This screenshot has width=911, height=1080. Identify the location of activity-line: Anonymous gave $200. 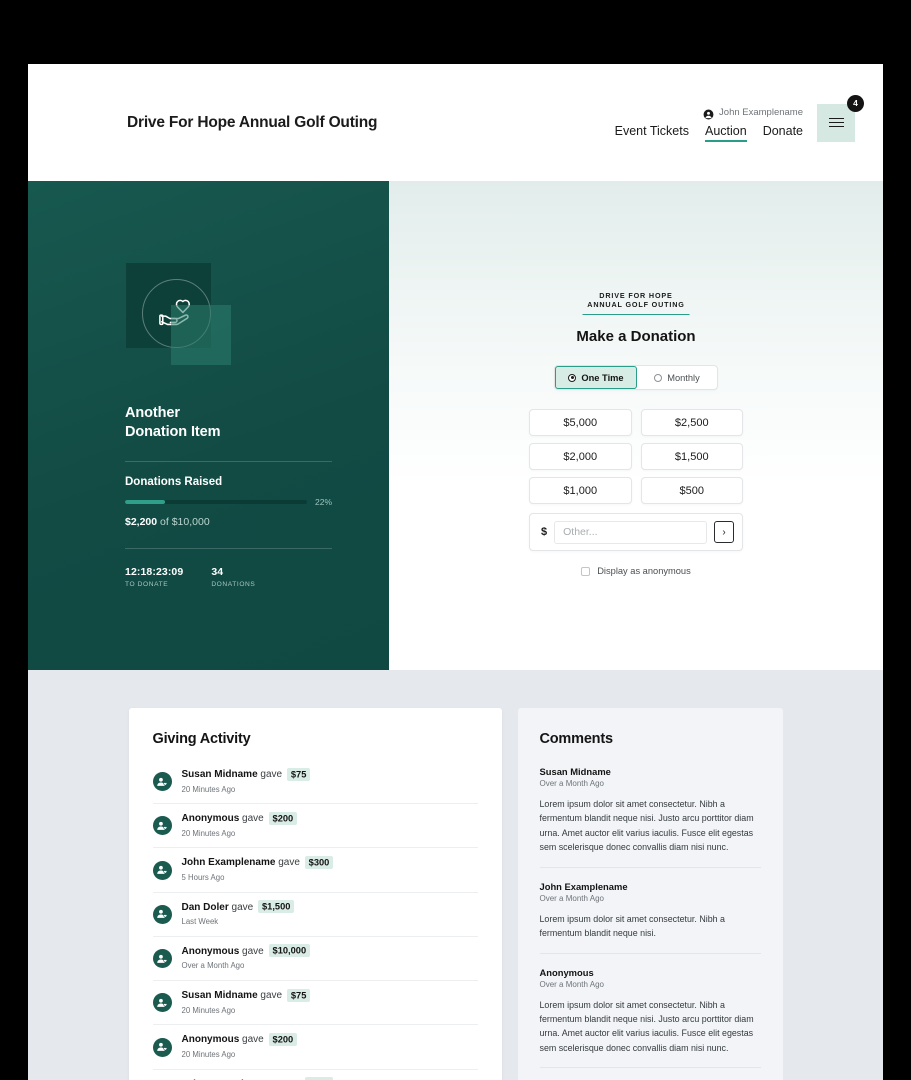
(239, 1039).